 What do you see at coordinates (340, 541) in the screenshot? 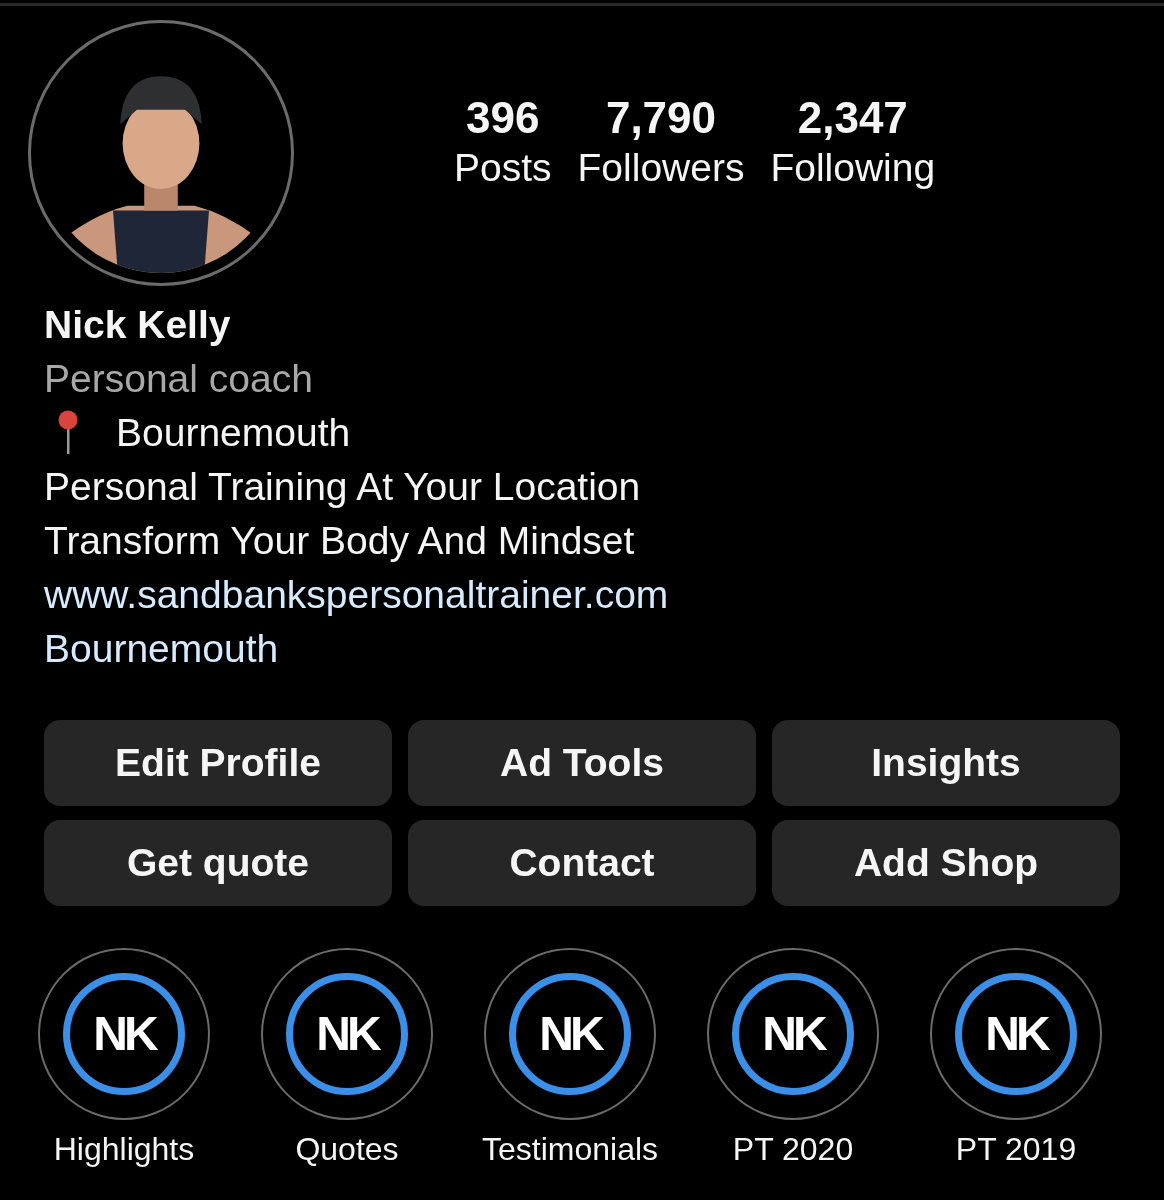
I see `bio-line: Transform Your Body And Mindset` at bounding box center [340, 541].